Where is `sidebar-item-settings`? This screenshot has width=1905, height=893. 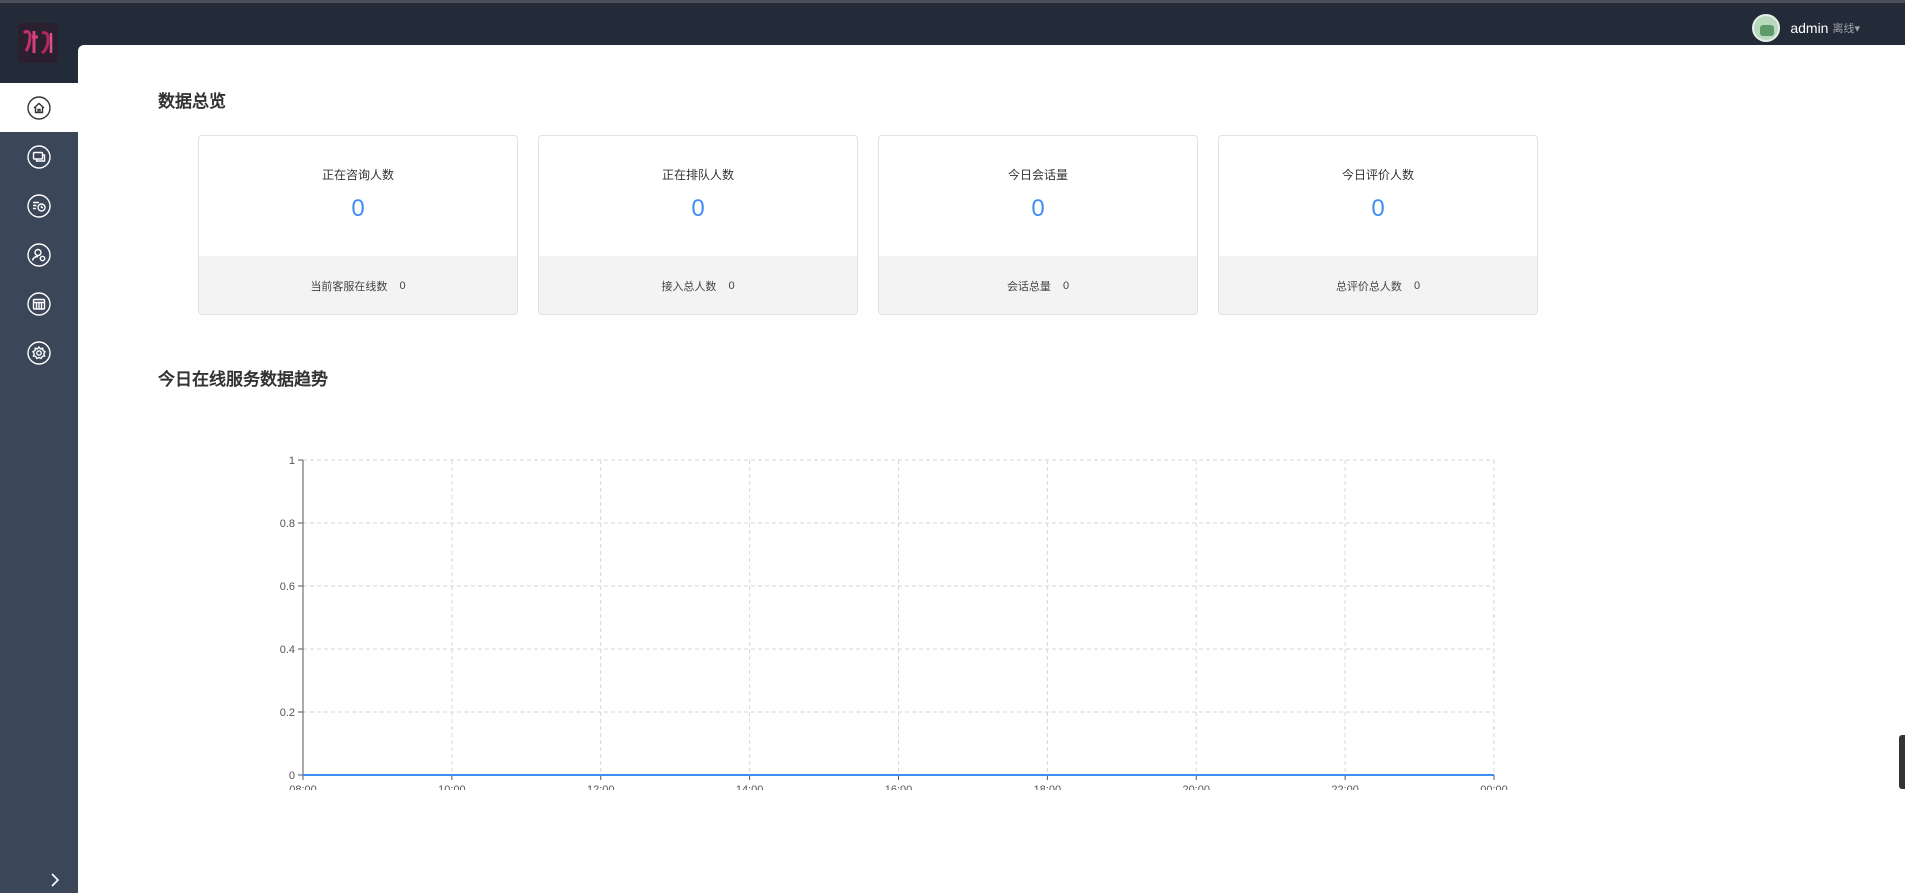 sidebar-item-settings is located at coordinates (39, 352).